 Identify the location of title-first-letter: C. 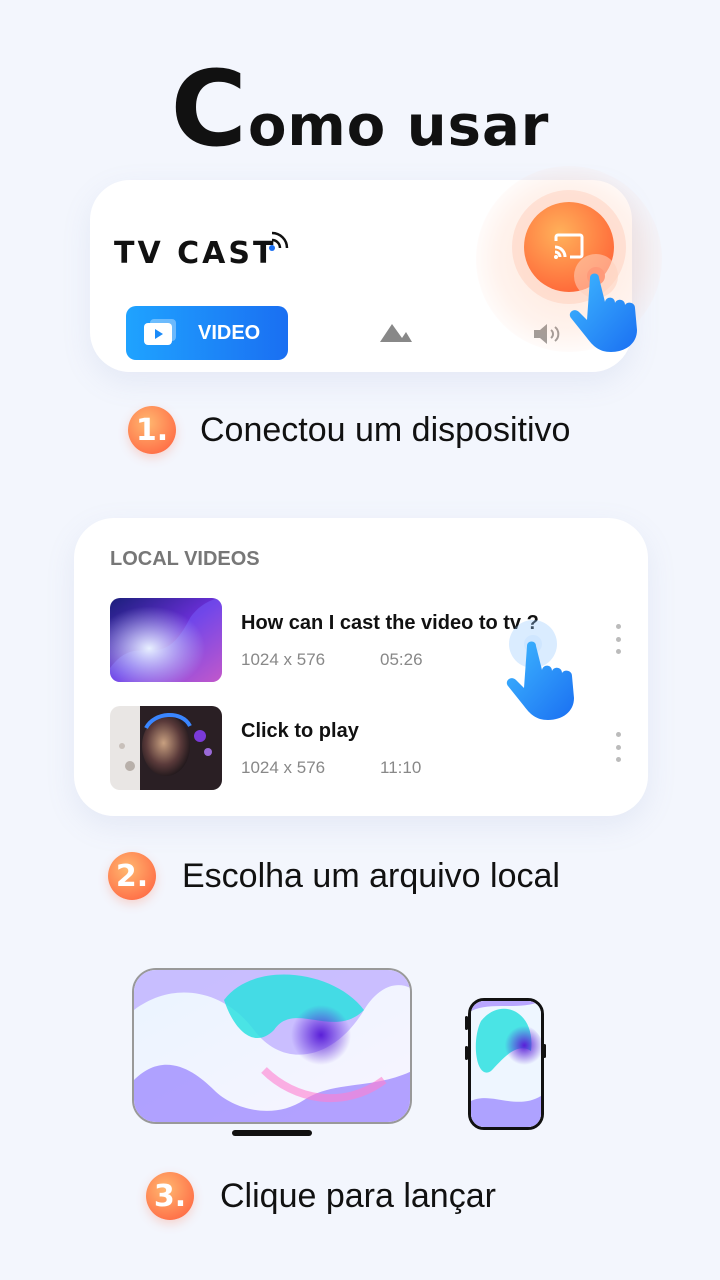
(209, 109).